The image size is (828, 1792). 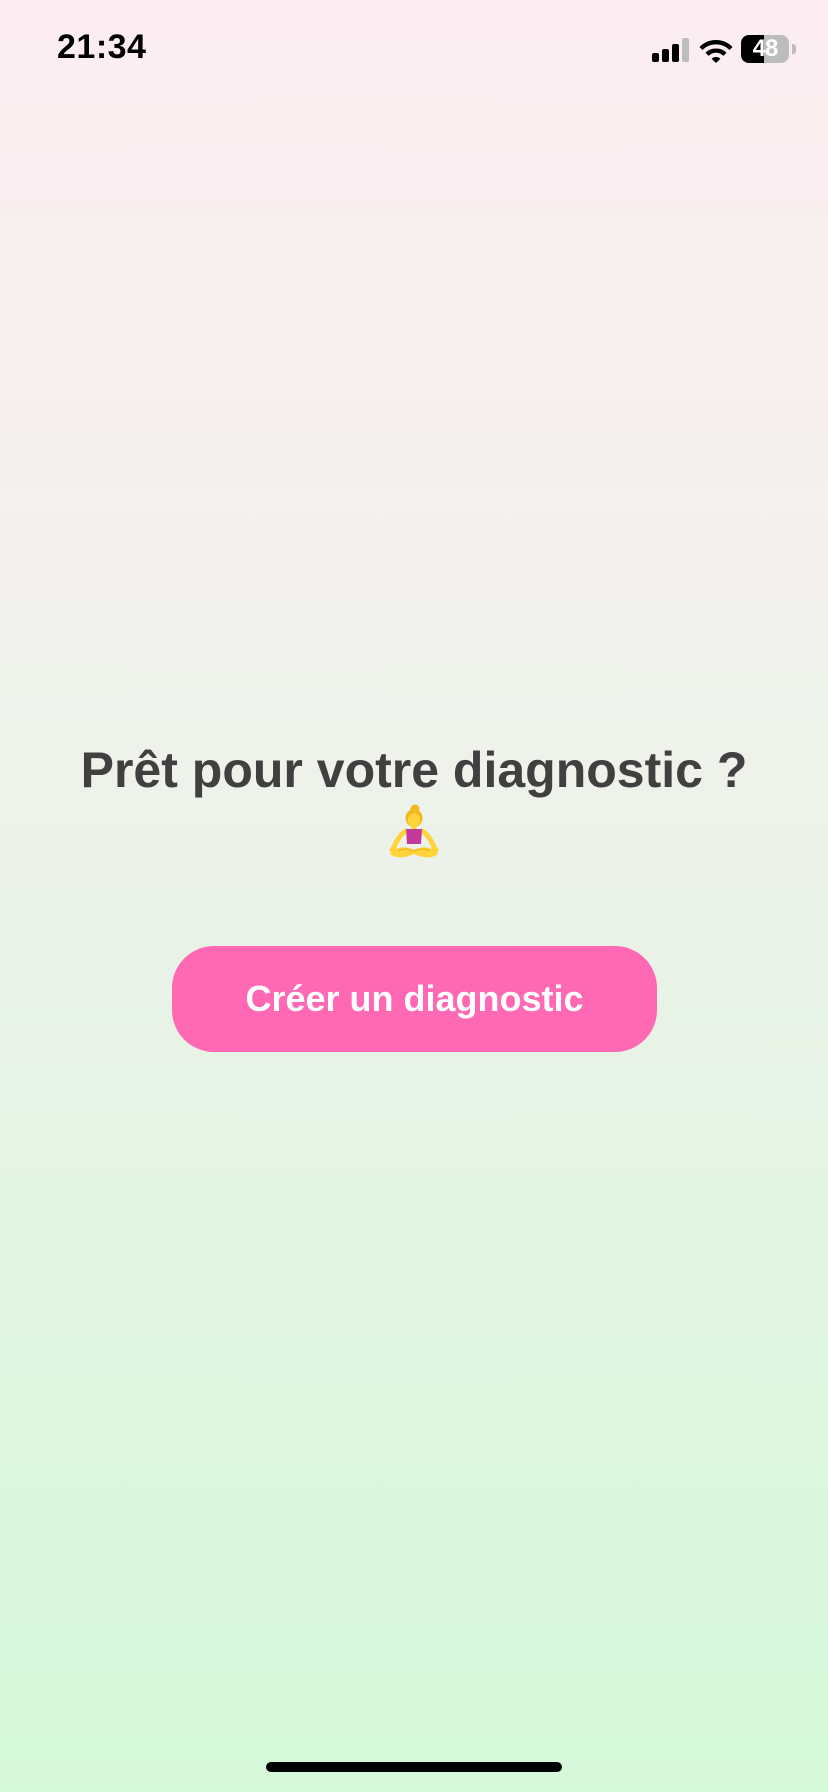 I want to click on cellular-signal-icon, so click(x=671, y=50).